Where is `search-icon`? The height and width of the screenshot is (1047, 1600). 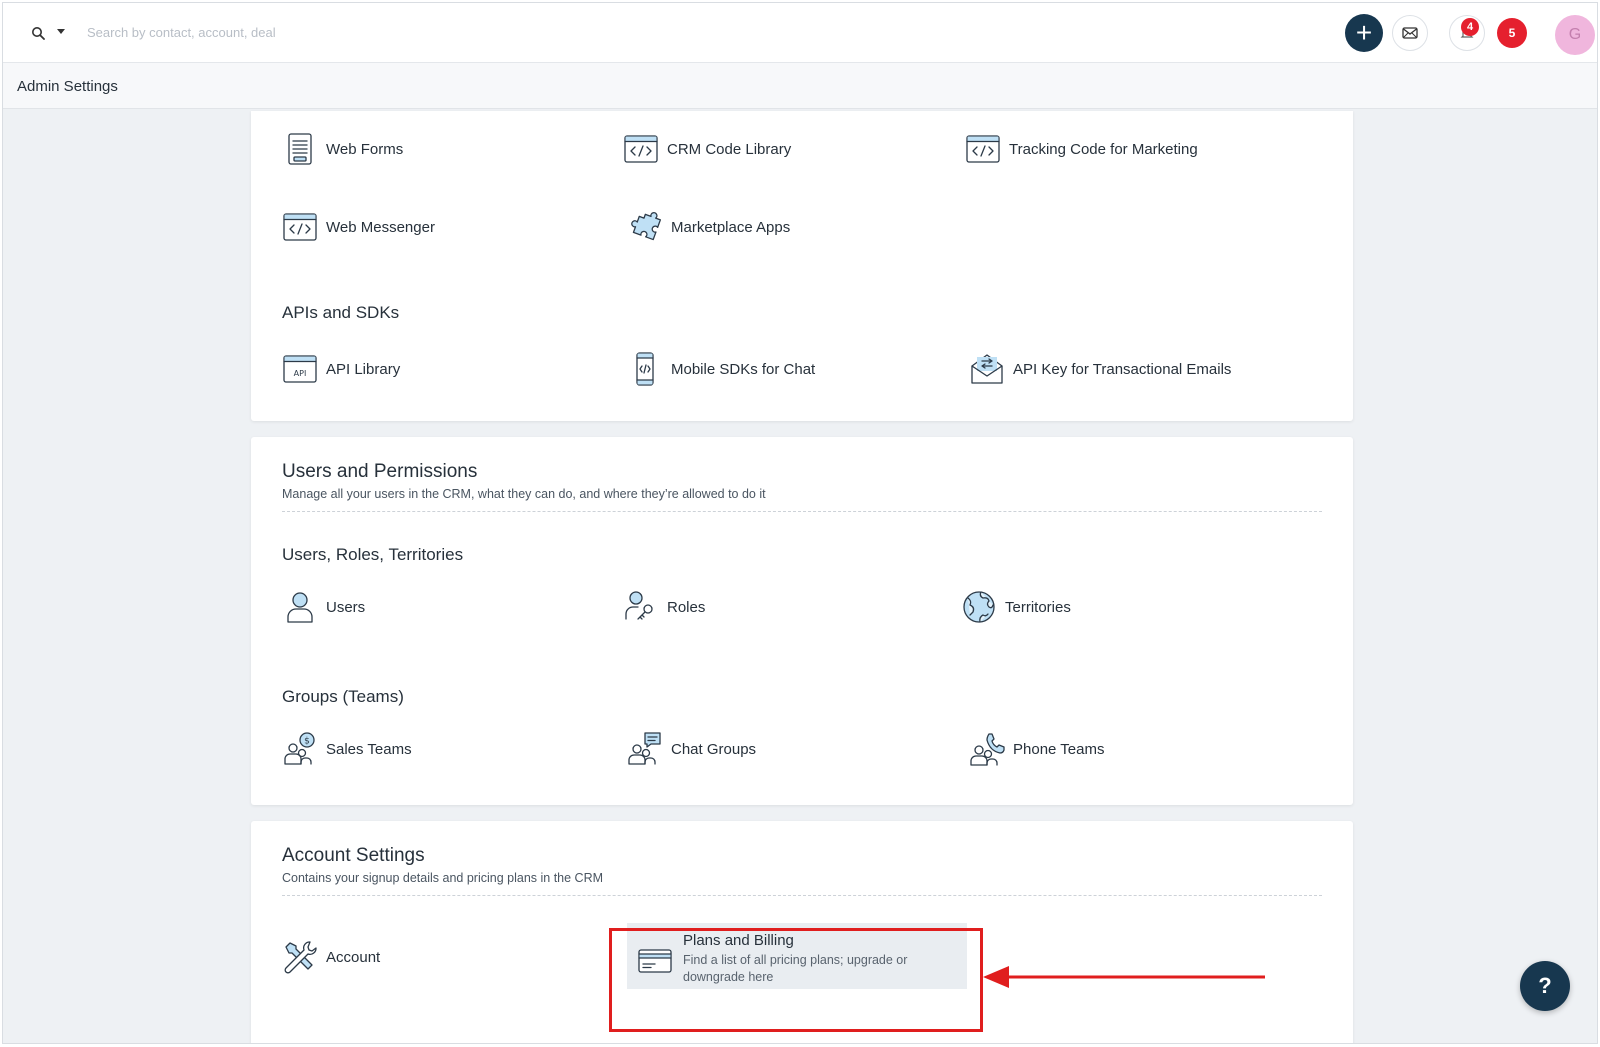
search-icon is located at coordinates (38, 33).